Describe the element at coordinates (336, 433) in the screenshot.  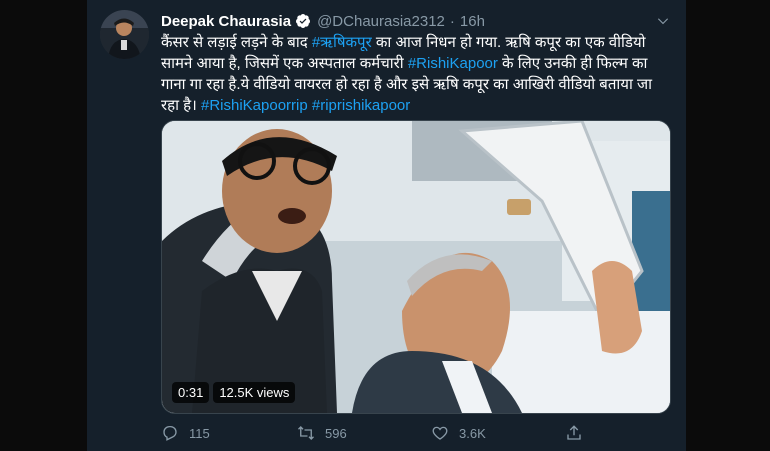
I see `retweet-count: 596` at that location.